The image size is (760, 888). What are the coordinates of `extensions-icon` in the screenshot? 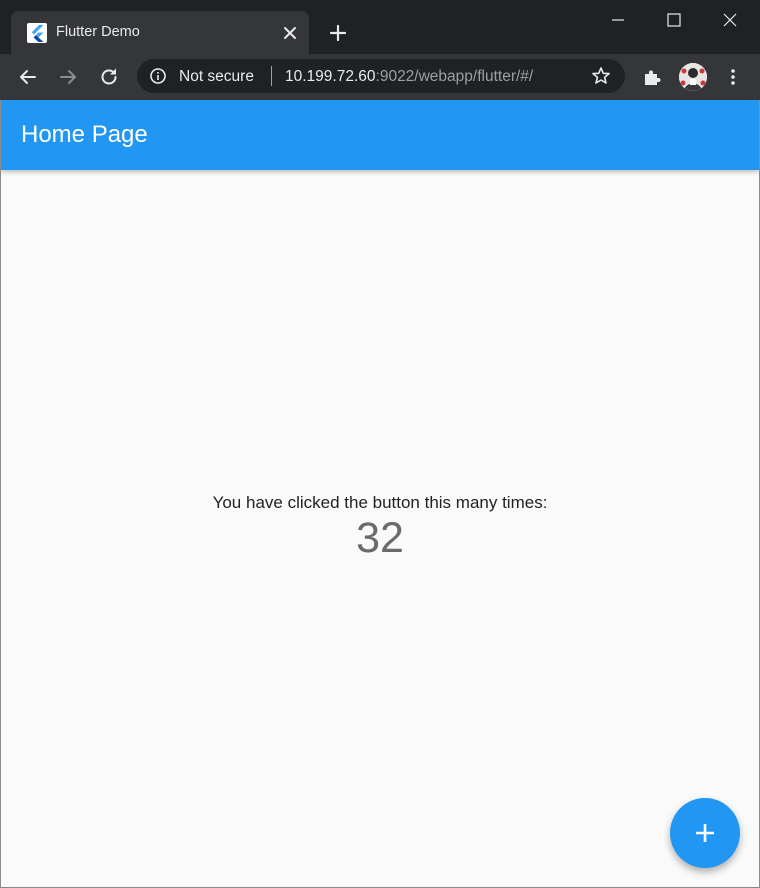 It's located at (652, 77).